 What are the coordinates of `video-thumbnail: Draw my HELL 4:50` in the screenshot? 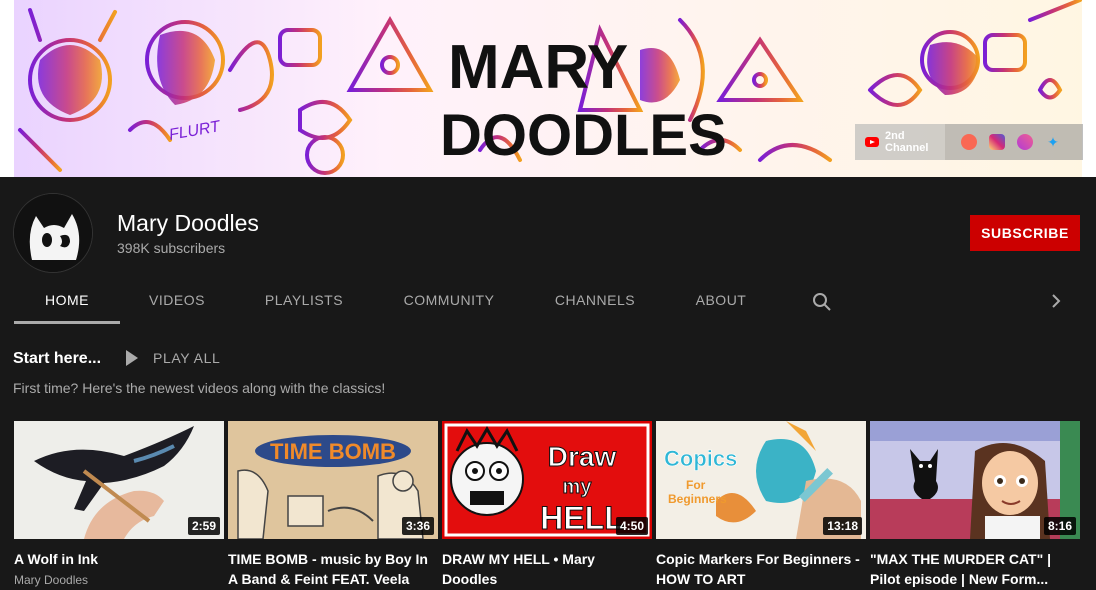 It's located at (547, 480).